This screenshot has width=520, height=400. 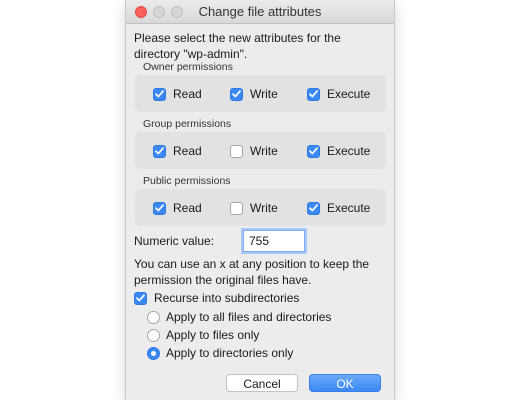 I want to click on ok-button: OK, so click(x=345, y=383).